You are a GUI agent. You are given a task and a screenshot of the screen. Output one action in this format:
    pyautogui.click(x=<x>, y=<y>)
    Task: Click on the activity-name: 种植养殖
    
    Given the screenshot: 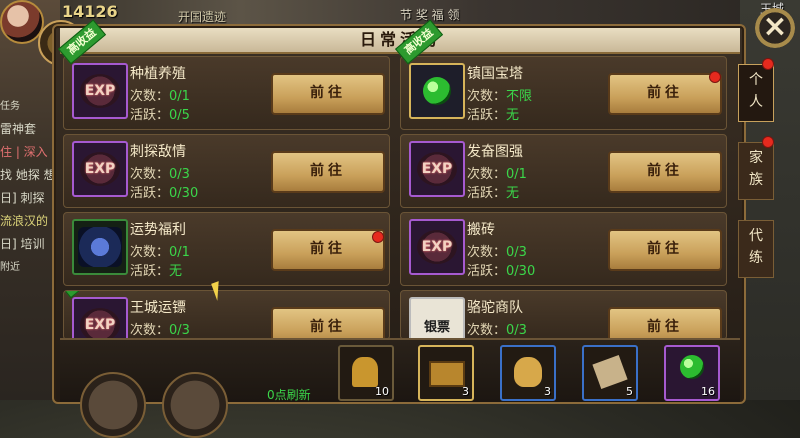 What is the action you would take?
    pyautogui.click(x=158, y=74)
    